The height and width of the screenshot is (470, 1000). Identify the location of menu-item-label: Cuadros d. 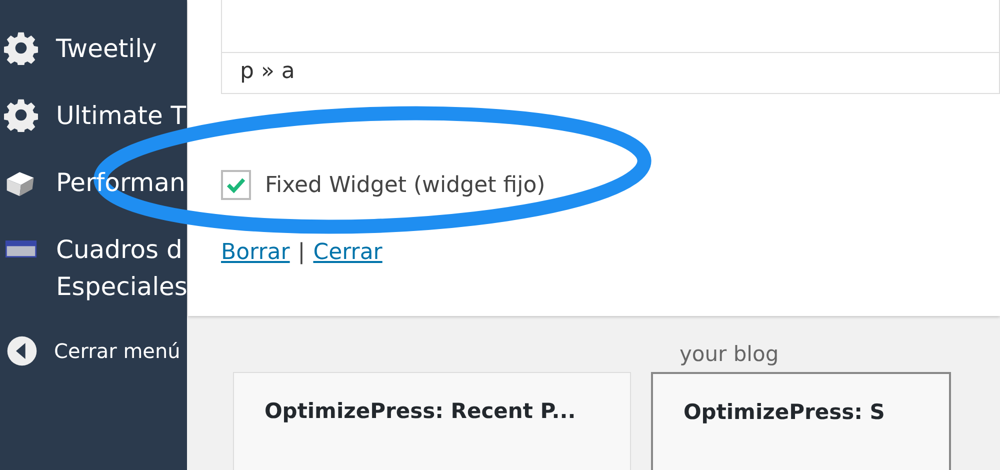
(122, 249).